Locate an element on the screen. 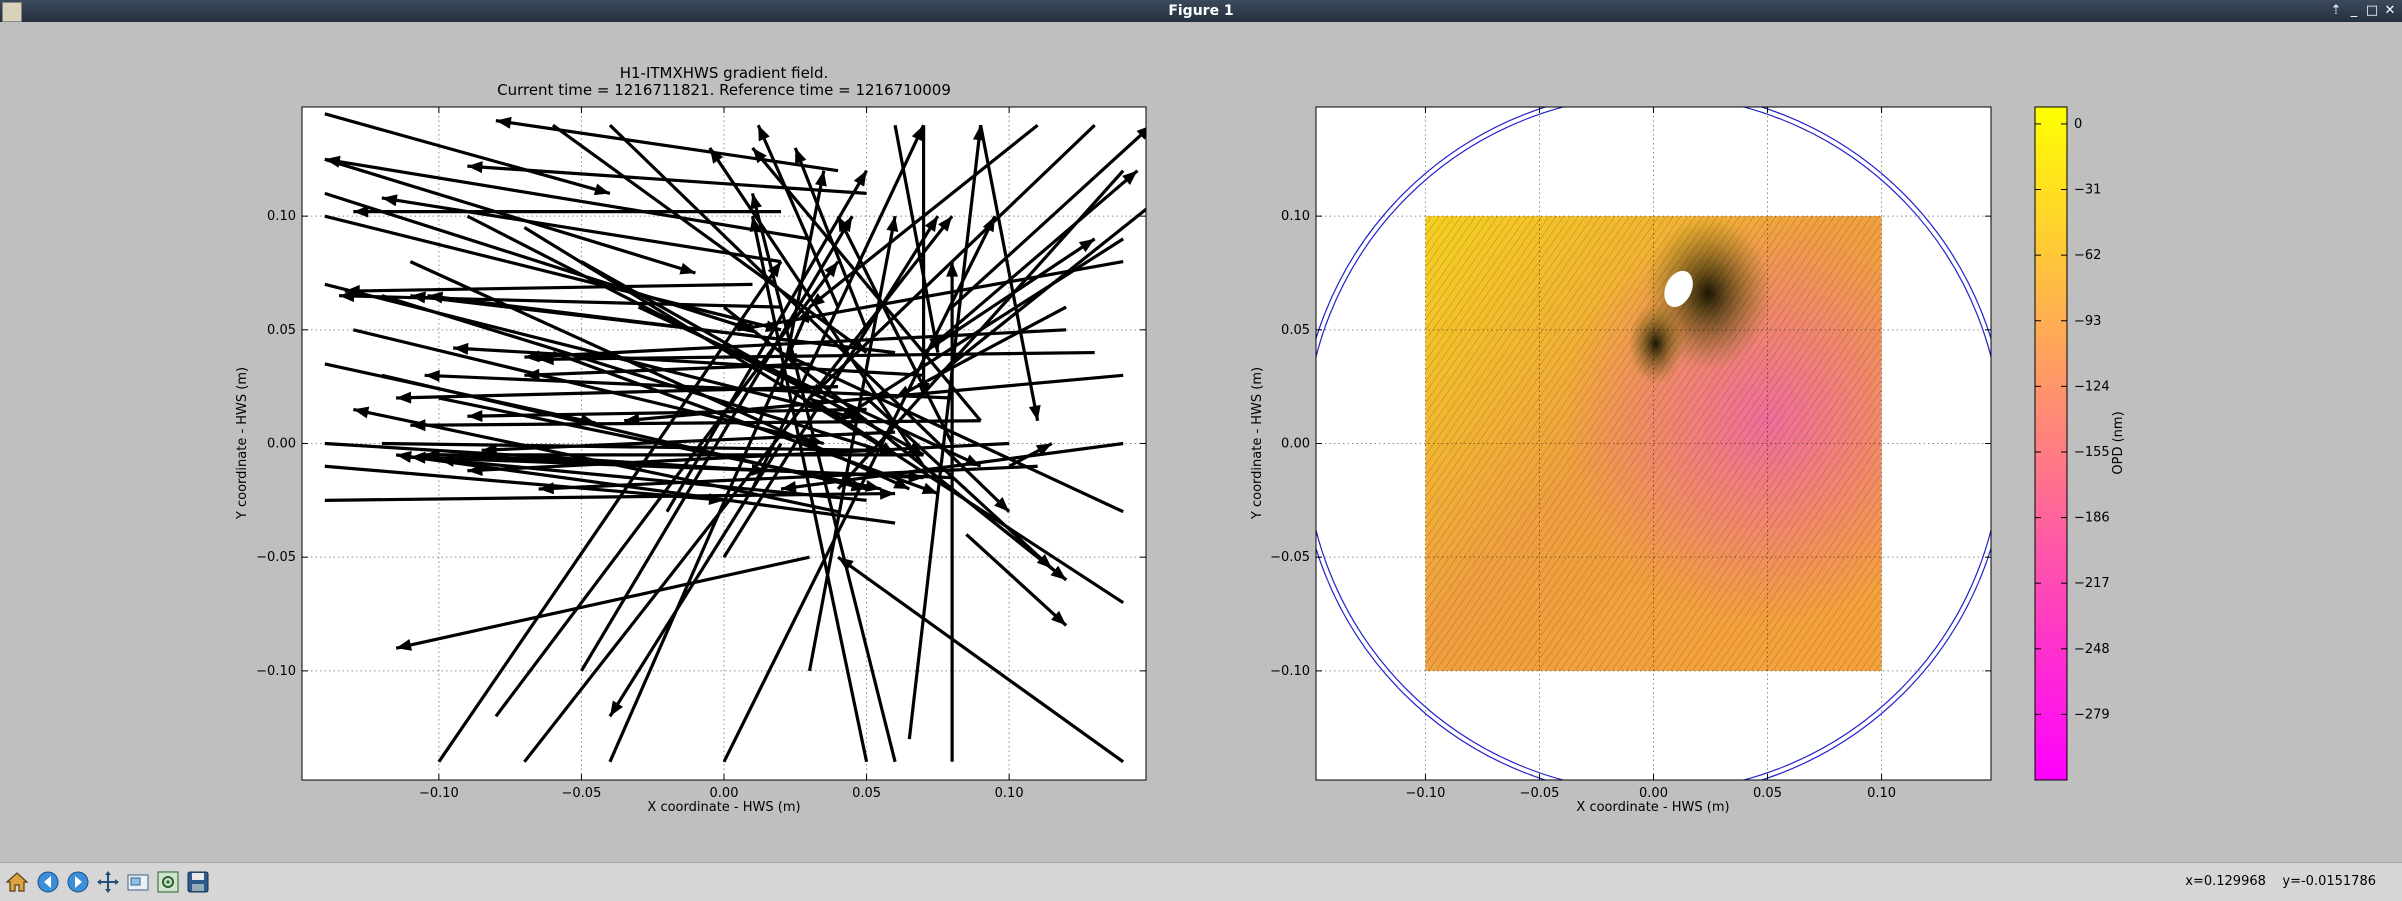  navigation-toolbar: x=0.129968 y=-0.0151786 is located at coordinates (1201, 881).